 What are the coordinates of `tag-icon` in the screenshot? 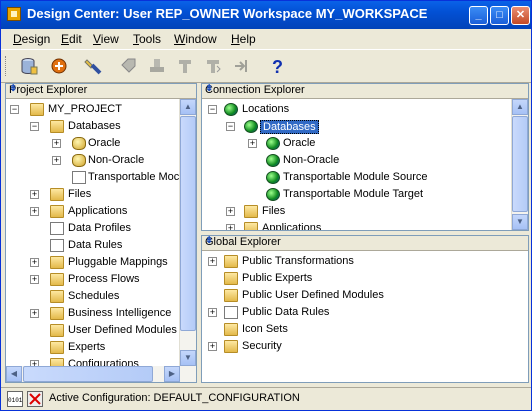 It's located at (129, 66).